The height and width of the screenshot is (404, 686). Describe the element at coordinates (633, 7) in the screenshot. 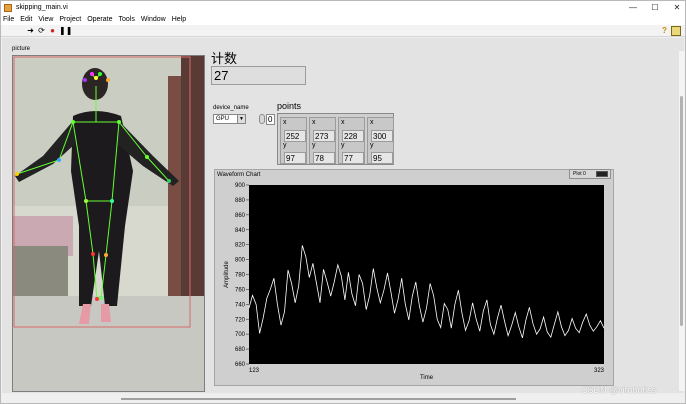

I see `minimize-button: —` at that location.